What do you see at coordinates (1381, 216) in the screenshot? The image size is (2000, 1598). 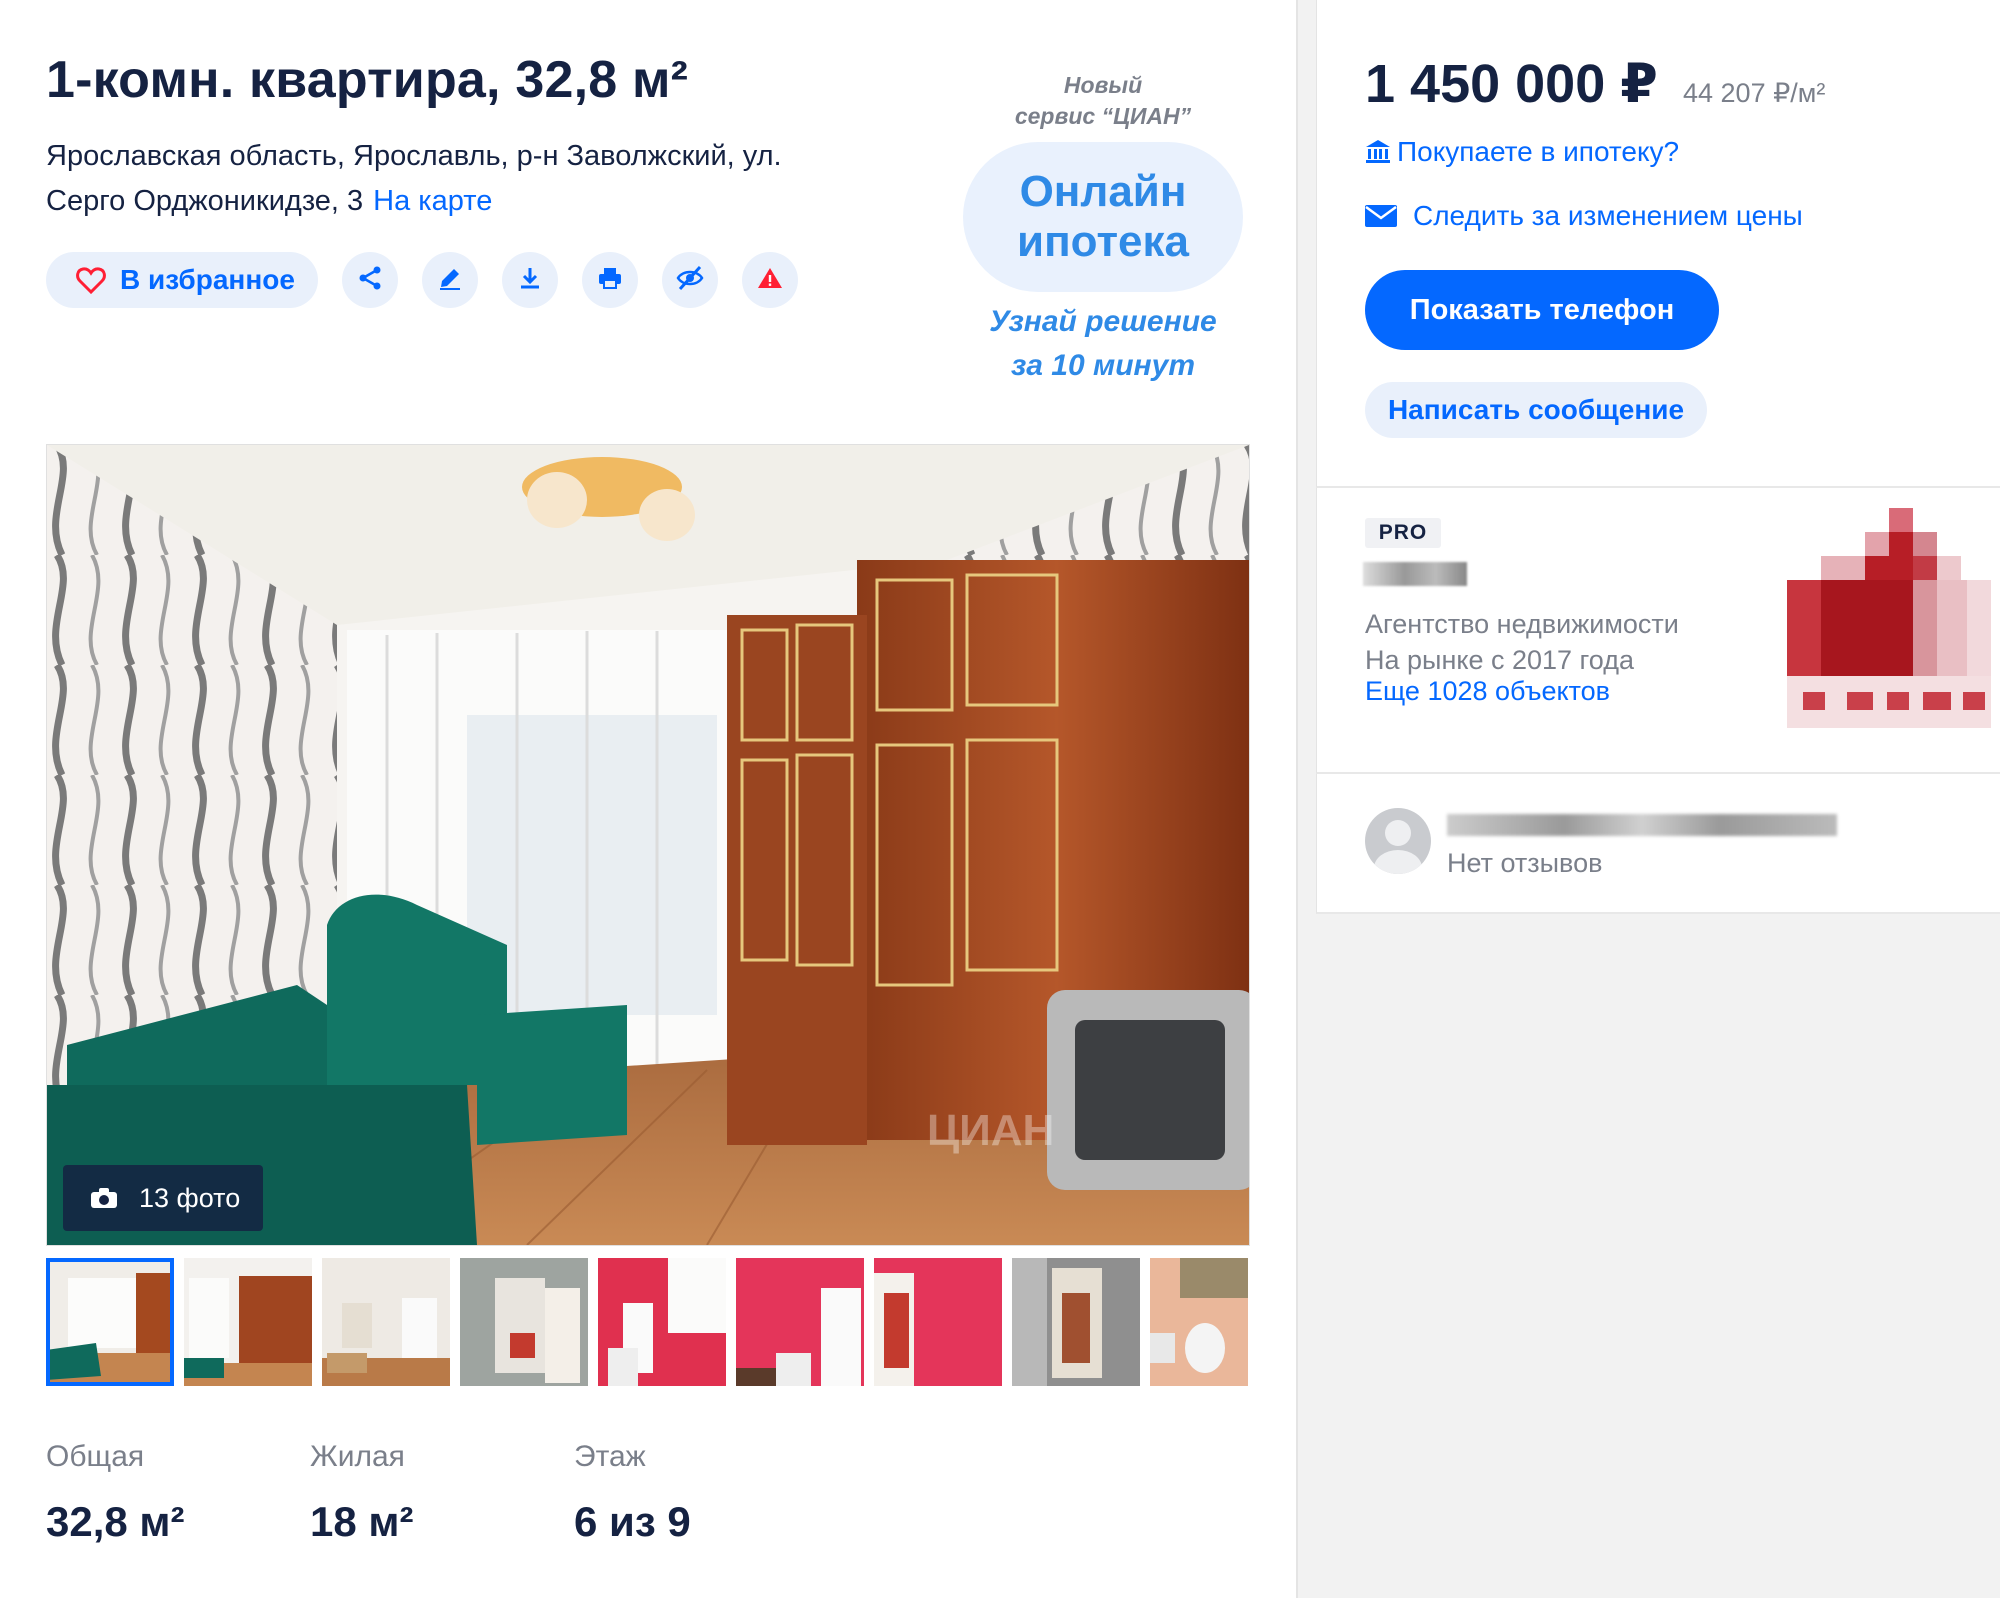 I see `envelope-icon` at bounding box center [1381, 216].